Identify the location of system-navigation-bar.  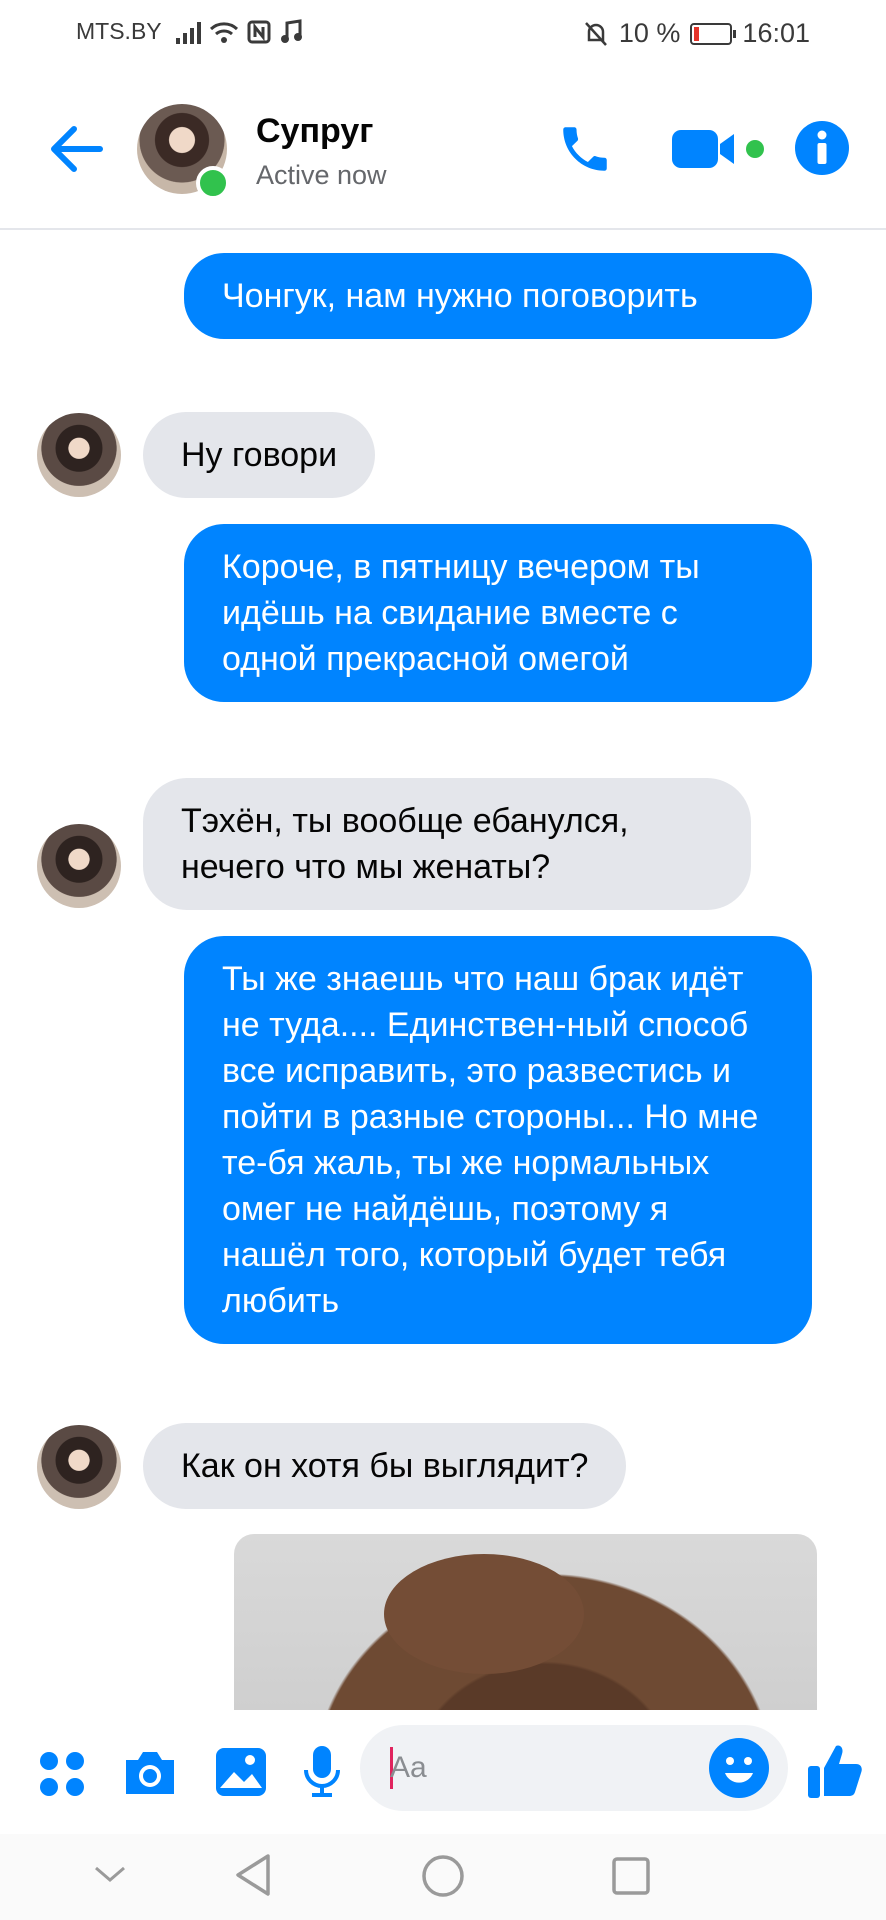
(443, 1877).